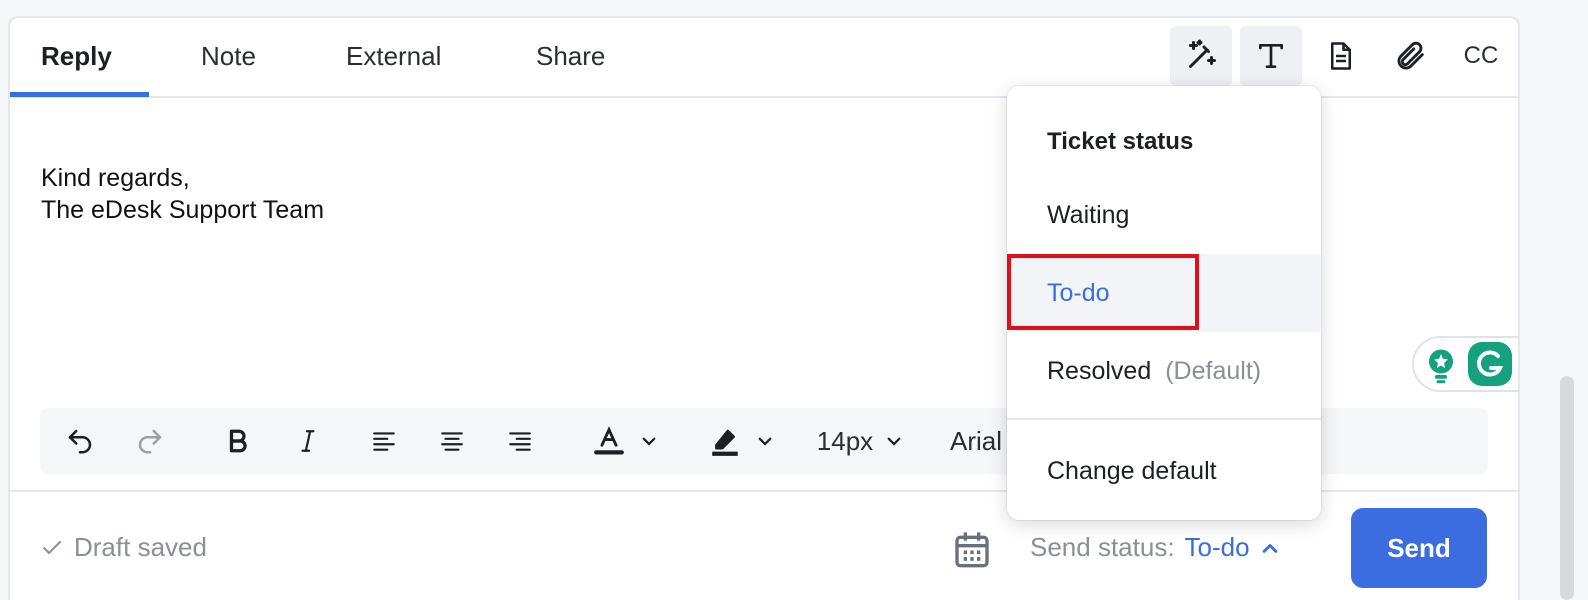  I want to click on italic-button, so click(308, 441).